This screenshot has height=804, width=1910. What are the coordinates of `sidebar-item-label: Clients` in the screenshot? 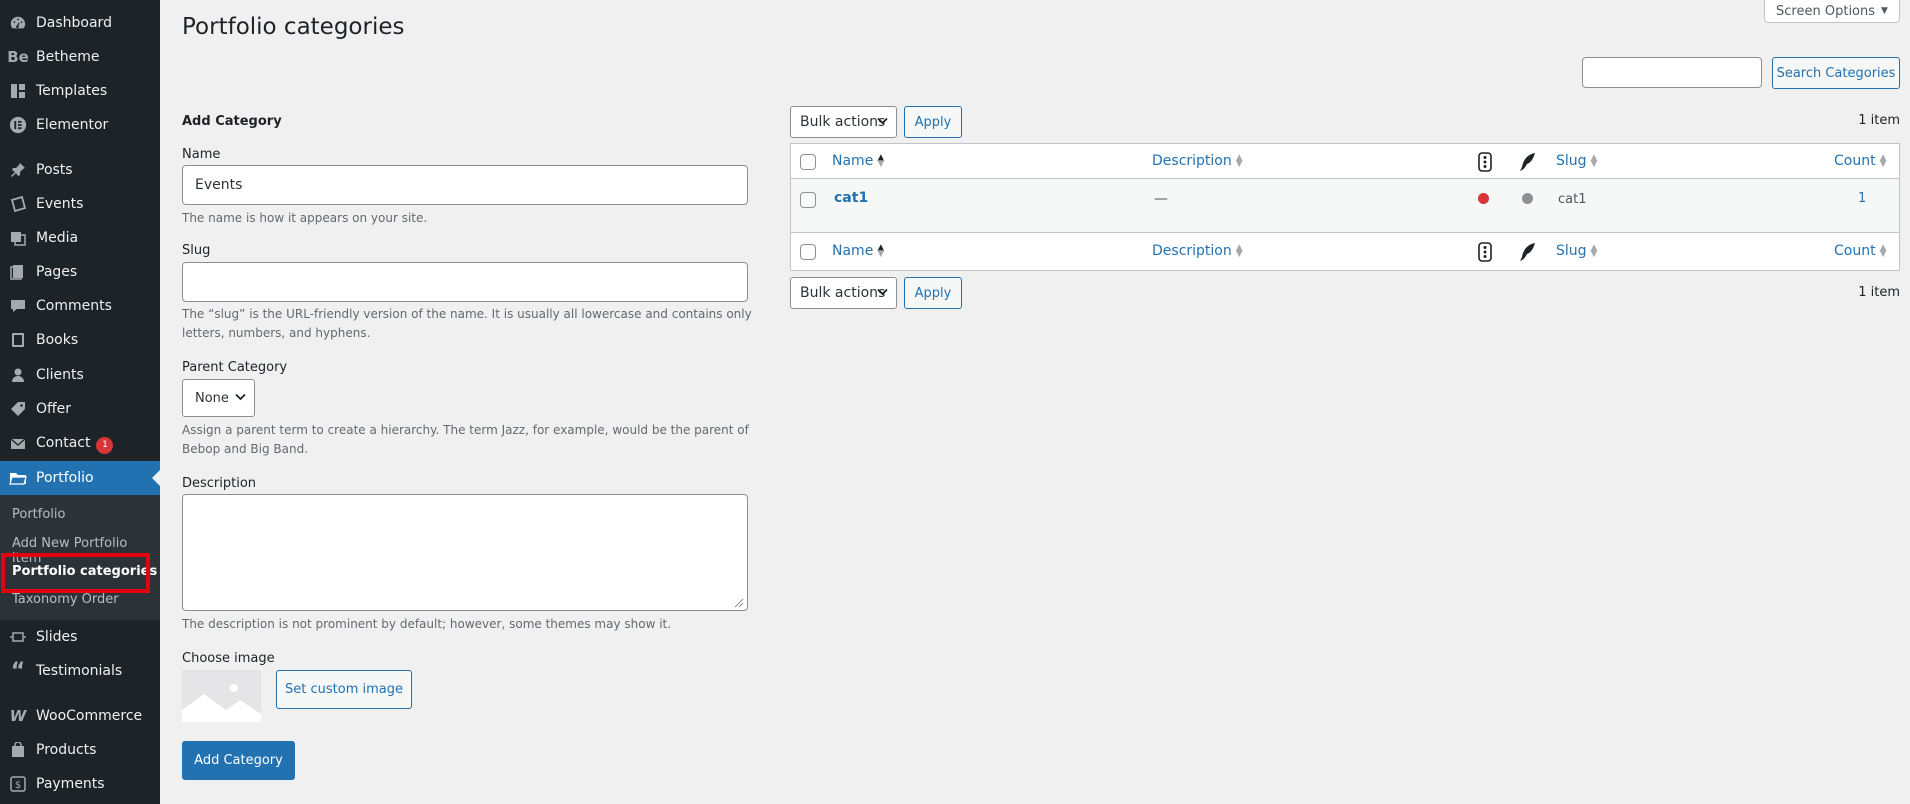 It's located at (60, 375).